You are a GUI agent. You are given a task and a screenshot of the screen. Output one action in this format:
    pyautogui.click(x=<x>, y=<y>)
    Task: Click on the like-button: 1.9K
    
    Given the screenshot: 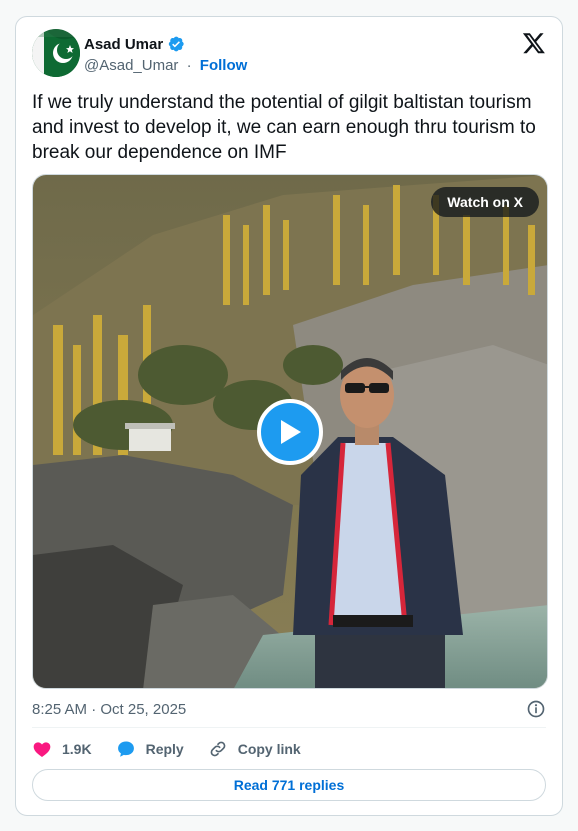 What is the action you would take?
    pyautogui.click(x=62, y=749)
    